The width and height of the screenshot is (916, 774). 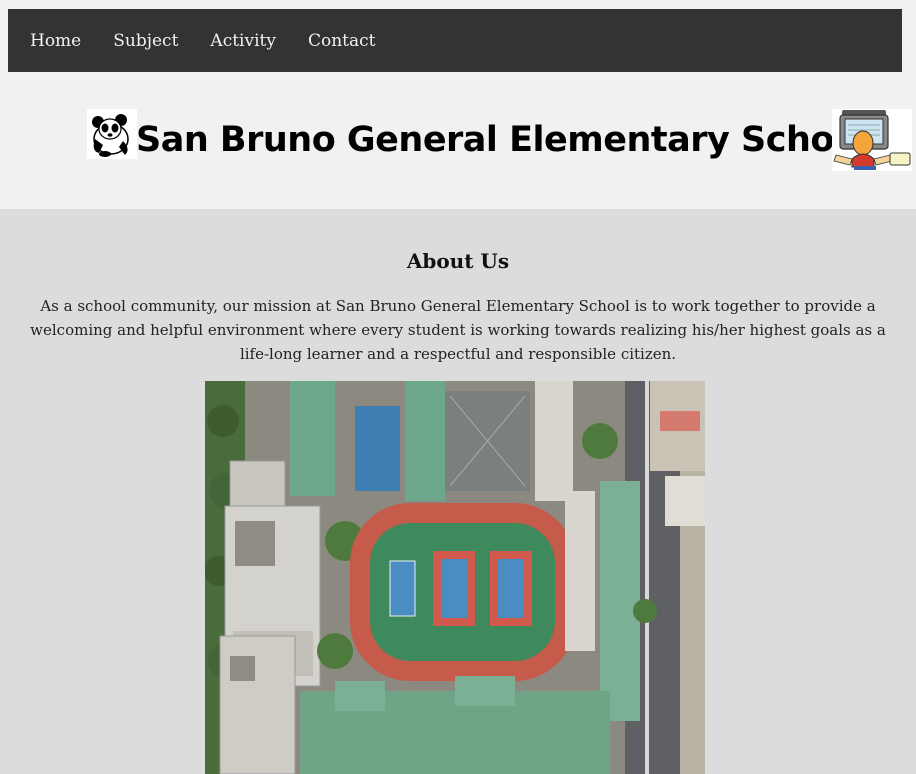 I want to click on nav-activity: Activity, so click(x=243, y=41).